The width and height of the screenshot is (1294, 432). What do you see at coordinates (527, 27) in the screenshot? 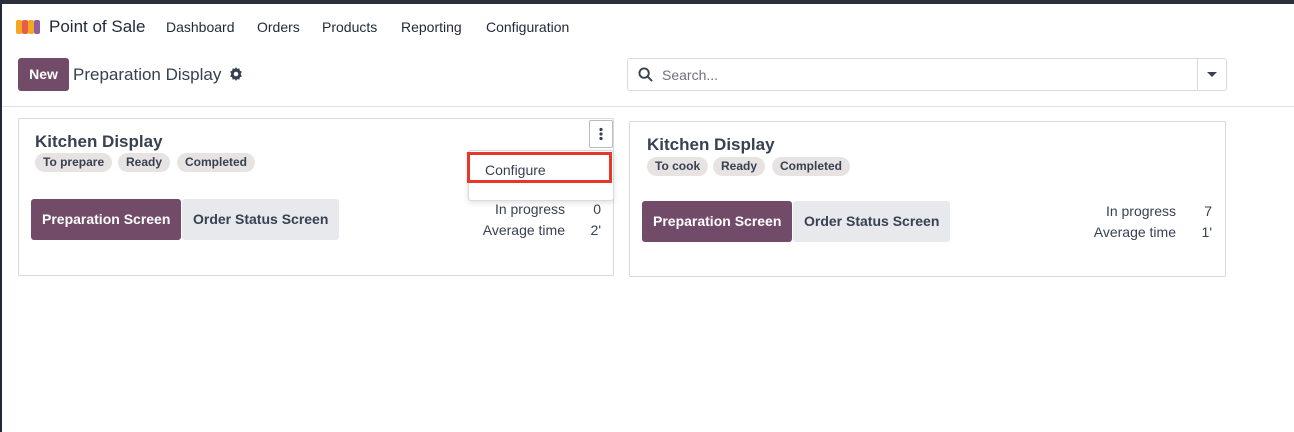
I see `menu-configuration: Configuration` at bounding box center [527, 27].